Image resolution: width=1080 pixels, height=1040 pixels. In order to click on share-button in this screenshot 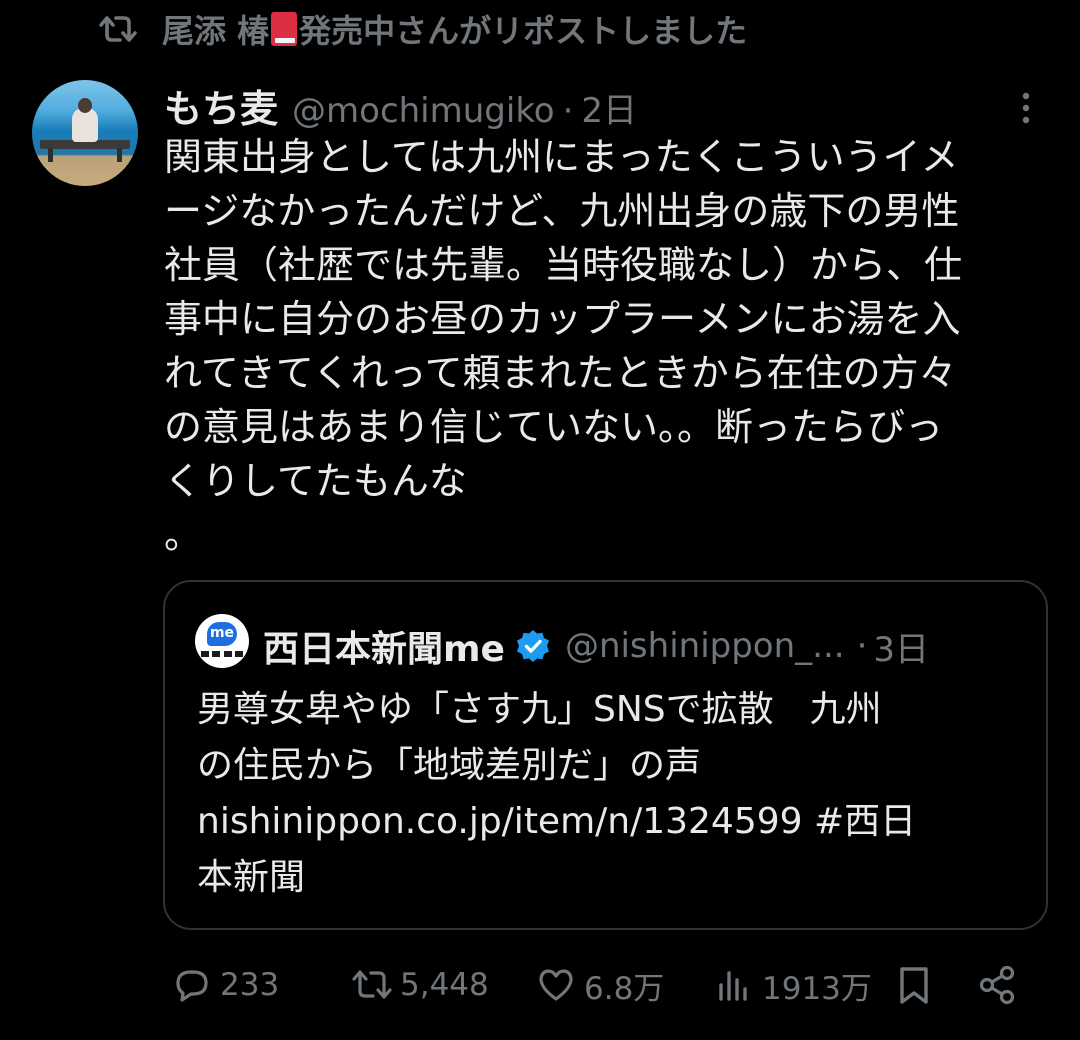, I will do `click(998, 985)`.